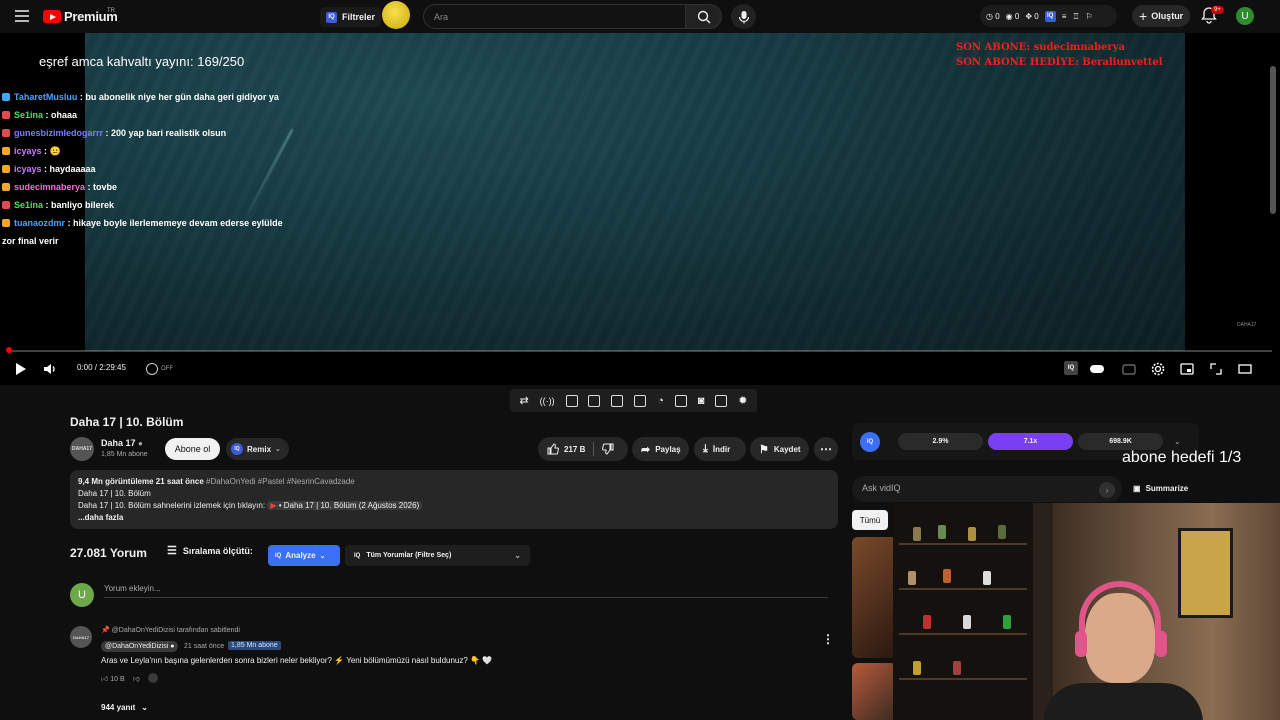  I want to click on comment-time: 21 saat önce, so click(204, 646).